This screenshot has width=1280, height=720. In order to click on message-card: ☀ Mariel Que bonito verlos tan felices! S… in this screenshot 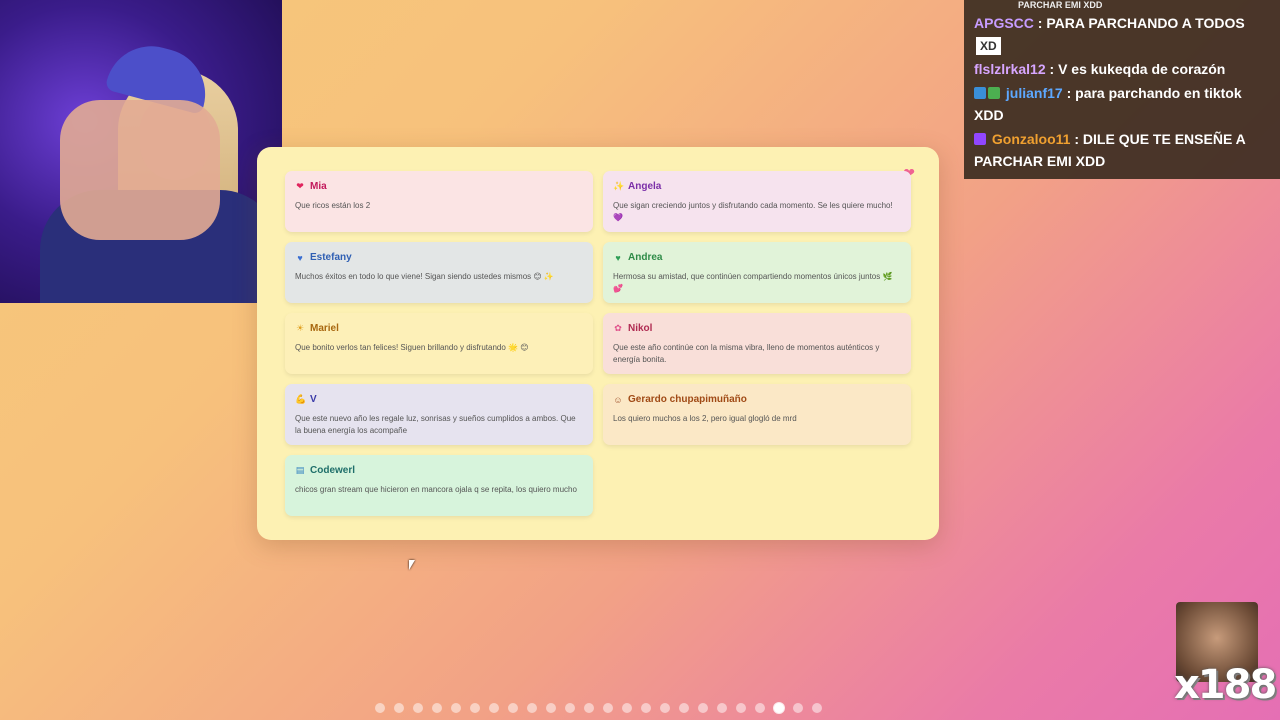, I will do `click(439, 343)`.